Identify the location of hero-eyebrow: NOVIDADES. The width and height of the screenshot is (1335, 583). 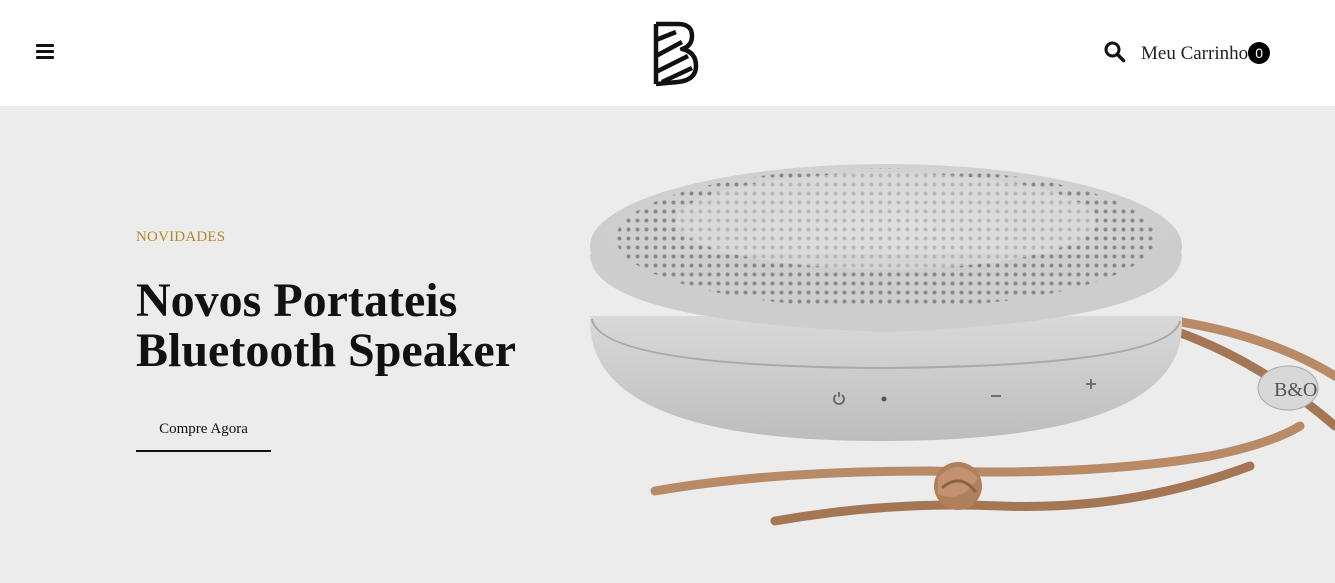
(181, 237).